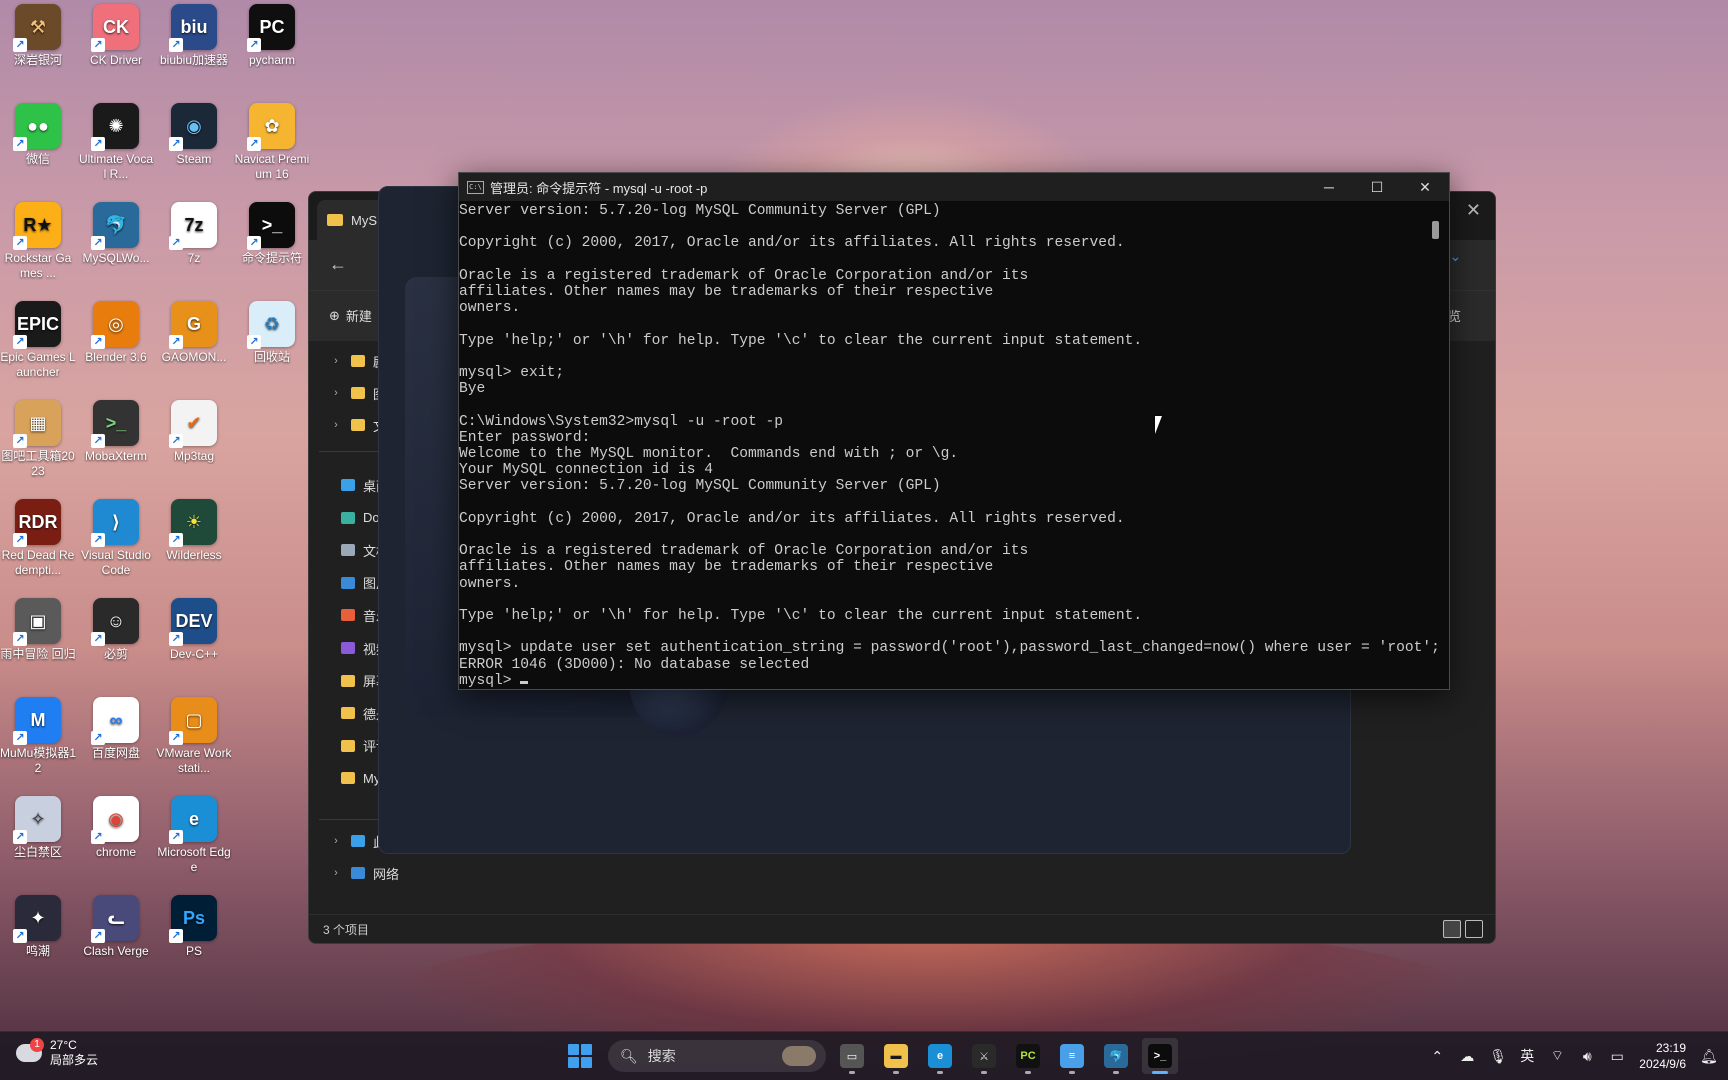  Describe the element at coordinates (1473, 210) in the screenshot. I see `explorer-close-icon: ✕` at that location.